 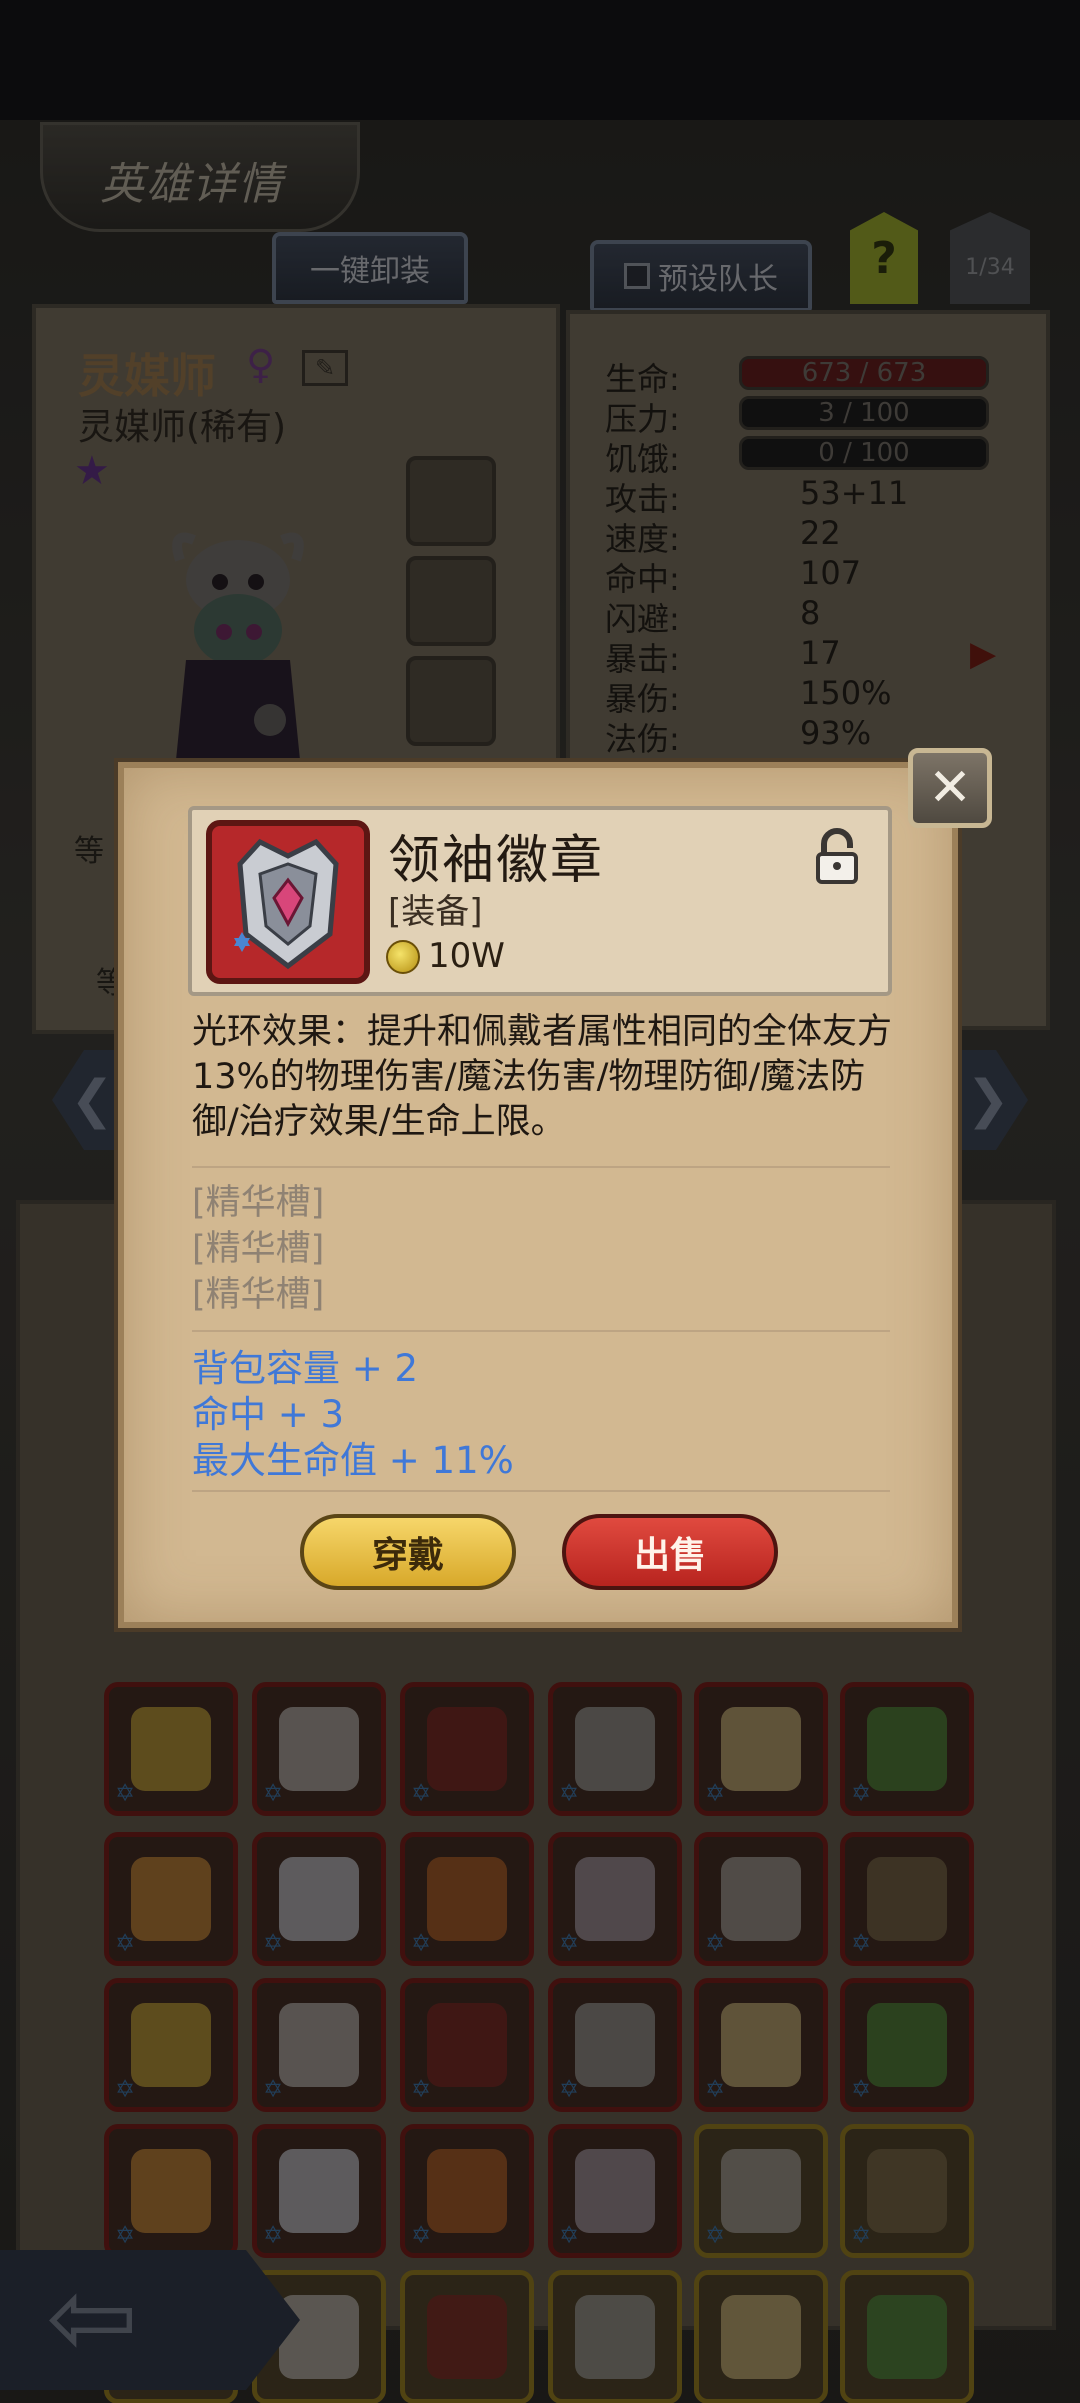 I want to click on sell-button: 出售, so click(x=670, y=1552).